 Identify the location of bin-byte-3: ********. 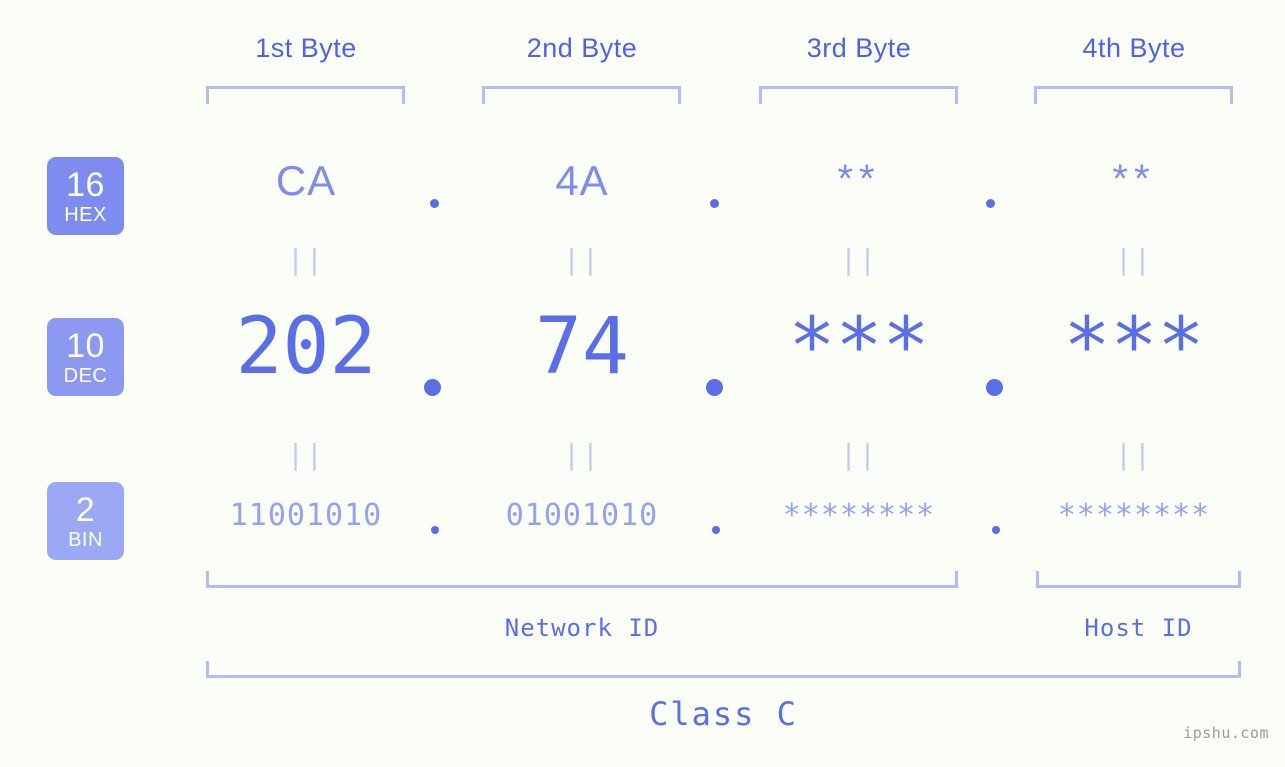
(859, 515).